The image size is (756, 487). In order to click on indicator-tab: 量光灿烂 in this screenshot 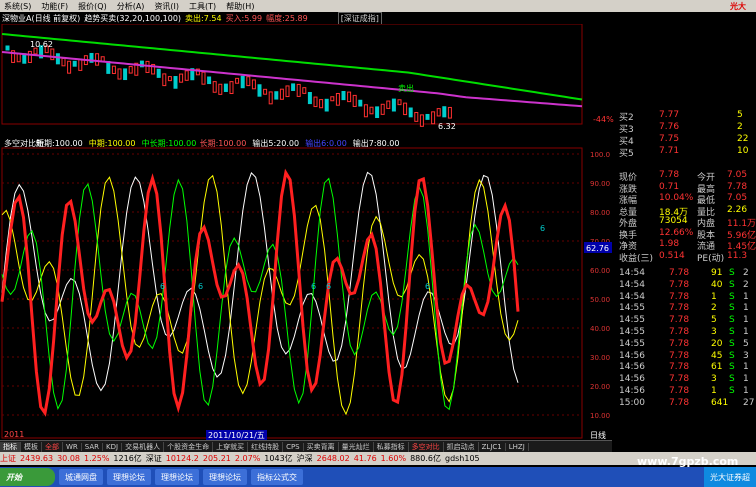, I will do `click(356, 446)`.